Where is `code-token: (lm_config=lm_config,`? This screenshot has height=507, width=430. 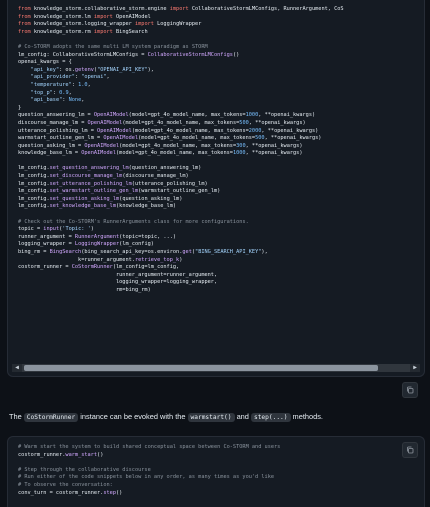
code-token: (lm_config=lm_config, is located at coordinates (146, 267).